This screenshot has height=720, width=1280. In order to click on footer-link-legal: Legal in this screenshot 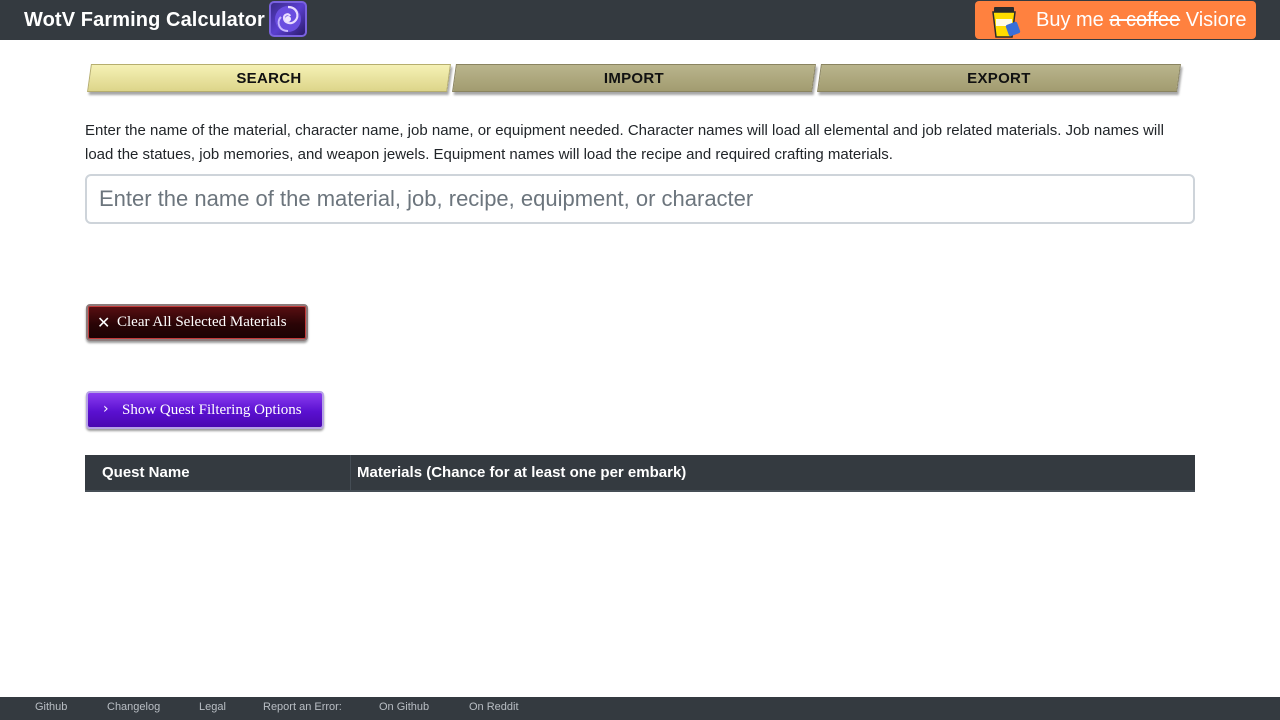, I will do `click(212, 707)`.